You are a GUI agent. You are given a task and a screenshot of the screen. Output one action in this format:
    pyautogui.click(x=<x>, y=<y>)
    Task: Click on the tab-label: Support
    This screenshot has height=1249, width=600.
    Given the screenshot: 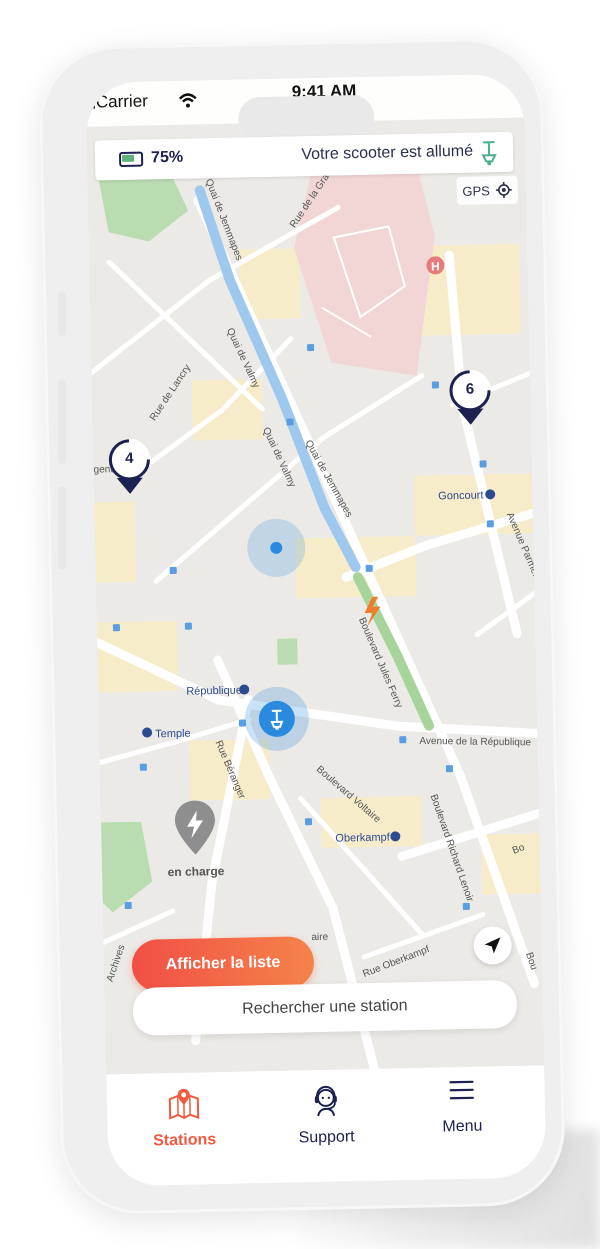 What is the action you would take?
    pyautogui.click(x=326, y=1137)
    